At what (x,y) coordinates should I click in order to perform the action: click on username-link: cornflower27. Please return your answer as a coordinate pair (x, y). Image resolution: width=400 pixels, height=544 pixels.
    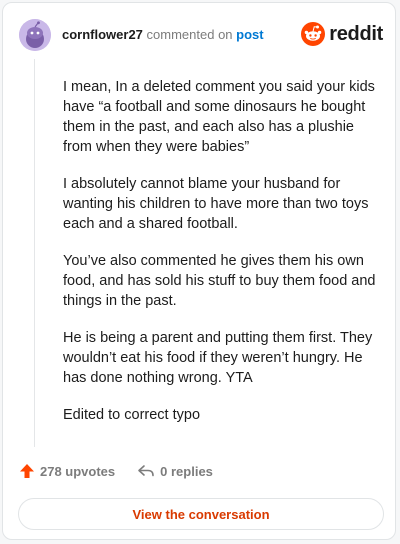
    Looking at the image, I should click on (102, 34).